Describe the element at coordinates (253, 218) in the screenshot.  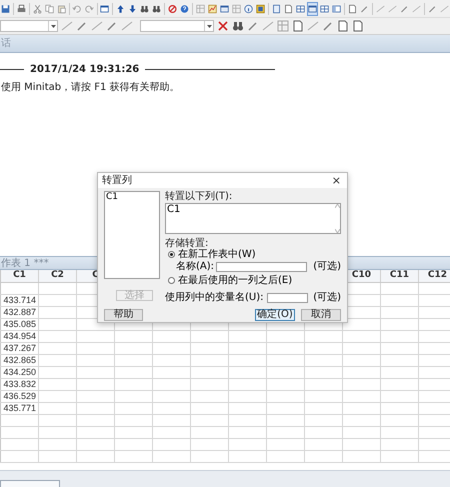
I see `columns-field: C1` at that location.